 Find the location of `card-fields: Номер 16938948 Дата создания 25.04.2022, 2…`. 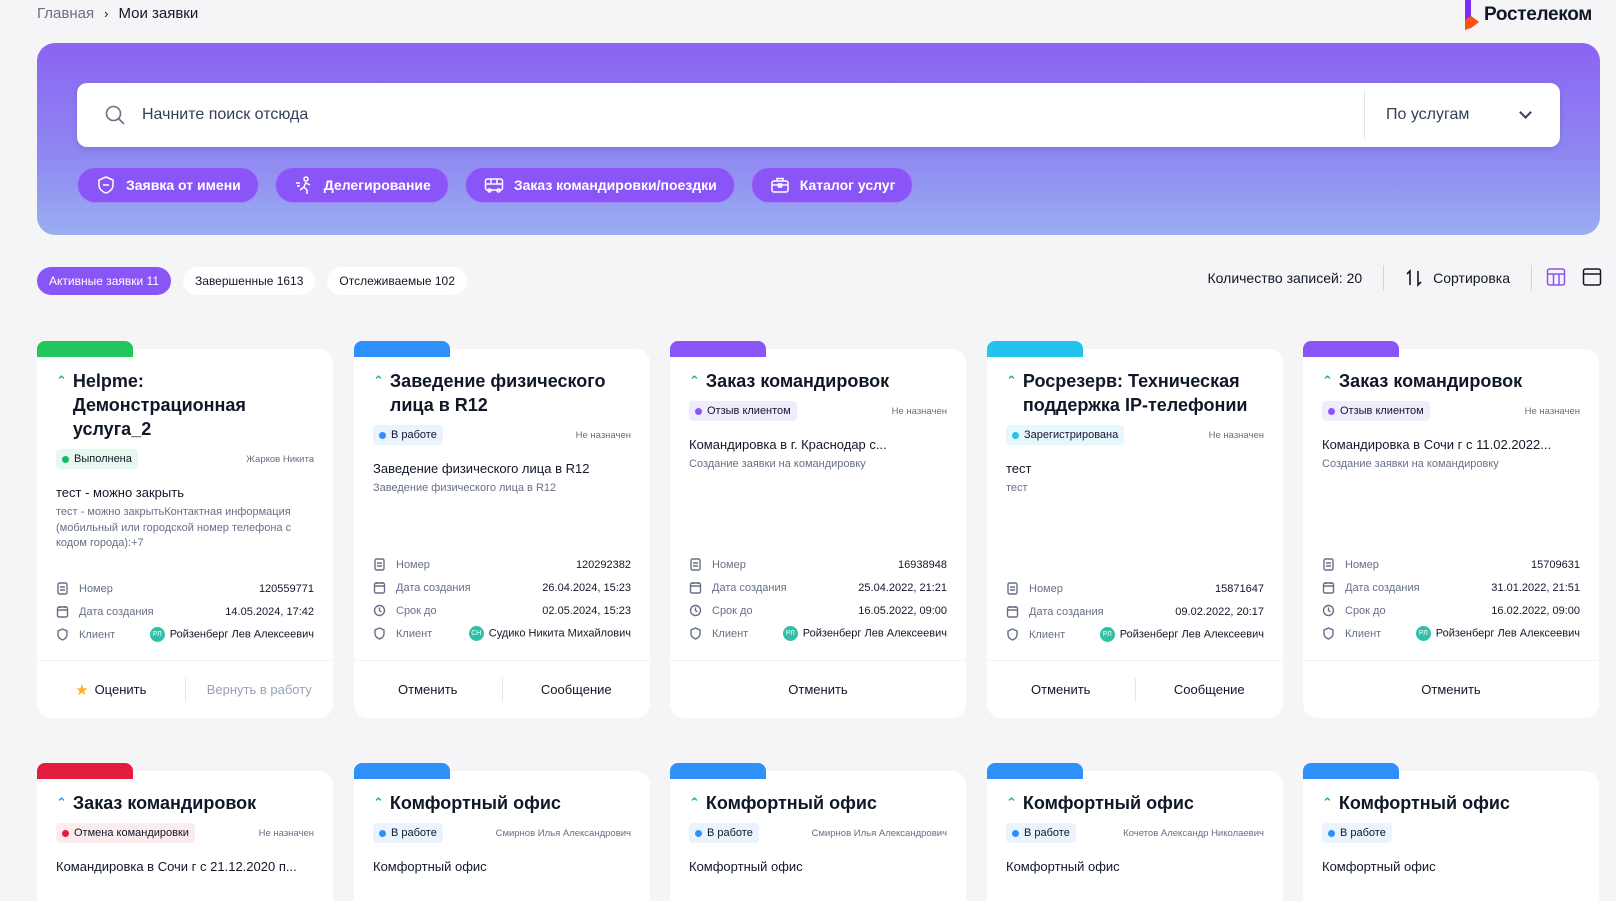

card-fields: Номер 16938948 Дата создания 25.04.2022, 2… is located at coordinates (818, 599).